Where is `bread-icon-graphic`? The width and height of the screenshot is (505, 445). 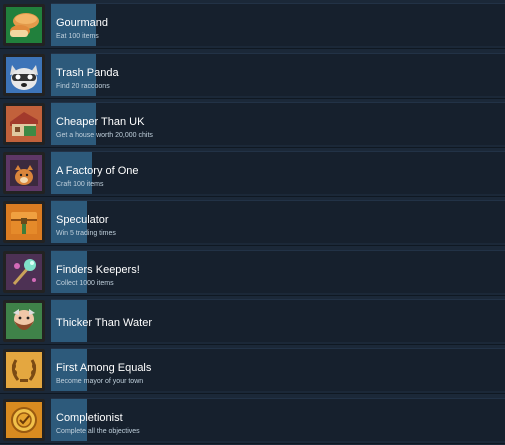 bread-icon-graphic is located at coordinates (24, 25).